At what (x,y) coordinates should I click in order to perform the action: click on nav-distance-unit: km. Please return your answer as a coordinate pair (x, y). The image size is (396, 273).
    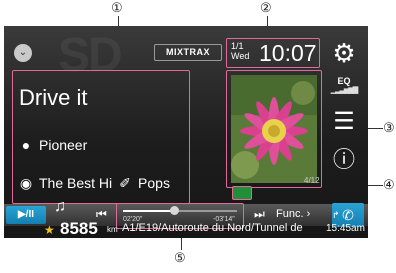
    Looking at the image, I should click on (112, 229).